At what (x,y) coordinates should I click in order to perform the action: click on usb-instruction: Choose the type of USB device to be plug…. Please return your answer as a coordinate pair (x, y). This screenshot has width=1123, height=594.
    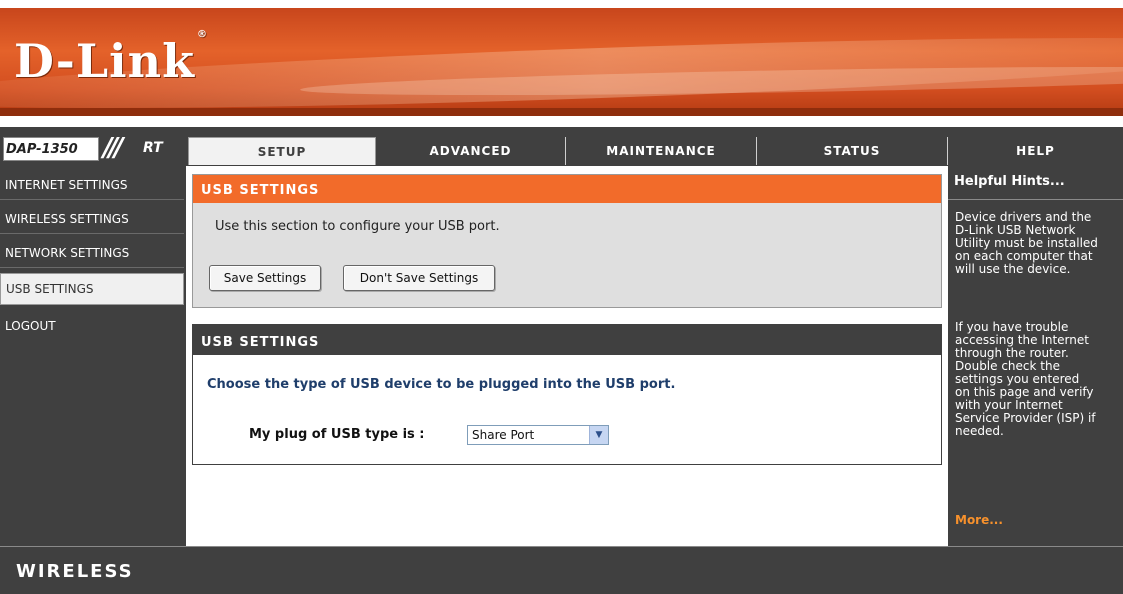
    Looking at the image, I should click on (441, 384).